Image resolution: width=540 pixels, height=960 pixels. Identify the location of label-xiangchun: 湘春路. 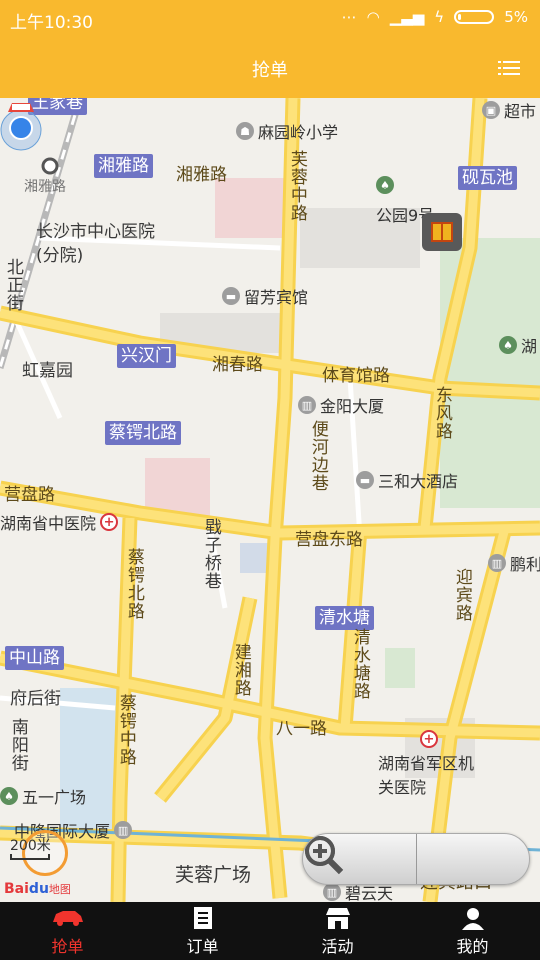
(237, 365).